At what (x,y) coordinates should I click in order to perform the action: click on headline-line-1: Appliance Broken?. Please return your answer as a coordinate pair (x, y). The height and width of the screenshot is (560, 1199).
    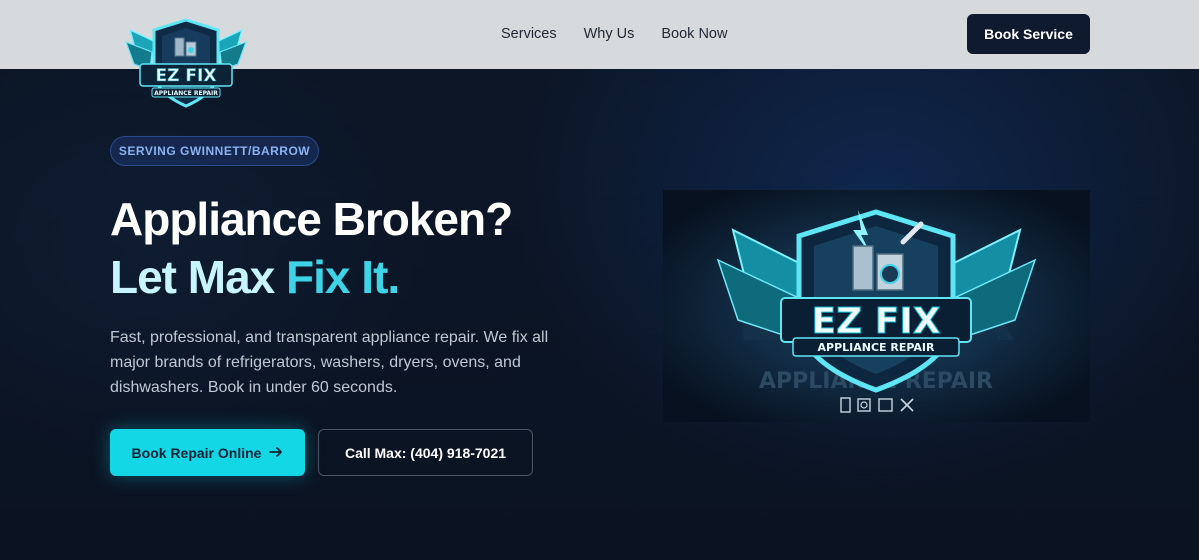
    Looking at the image, I should click on (311, 219).